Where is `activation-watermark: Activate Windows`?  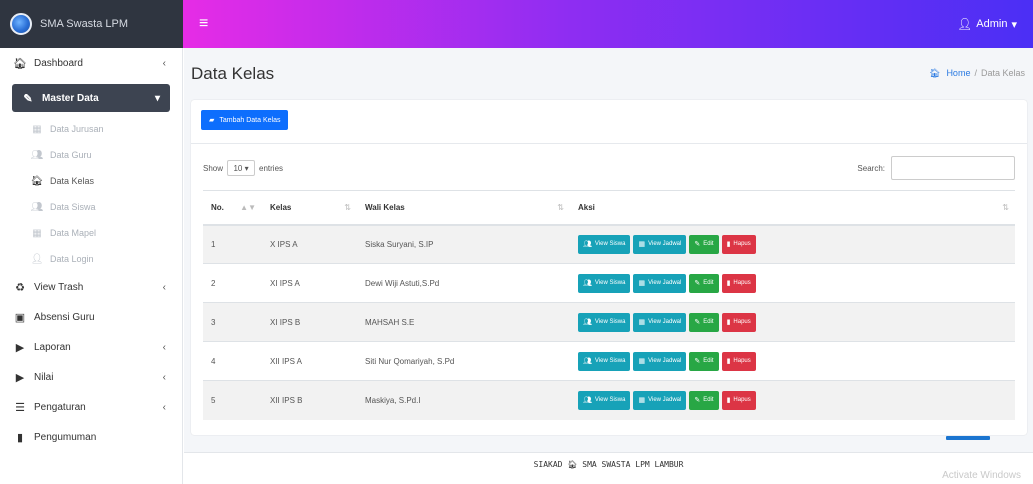 activation-watermark: Activate Windows is located at coordinates (981, 475).